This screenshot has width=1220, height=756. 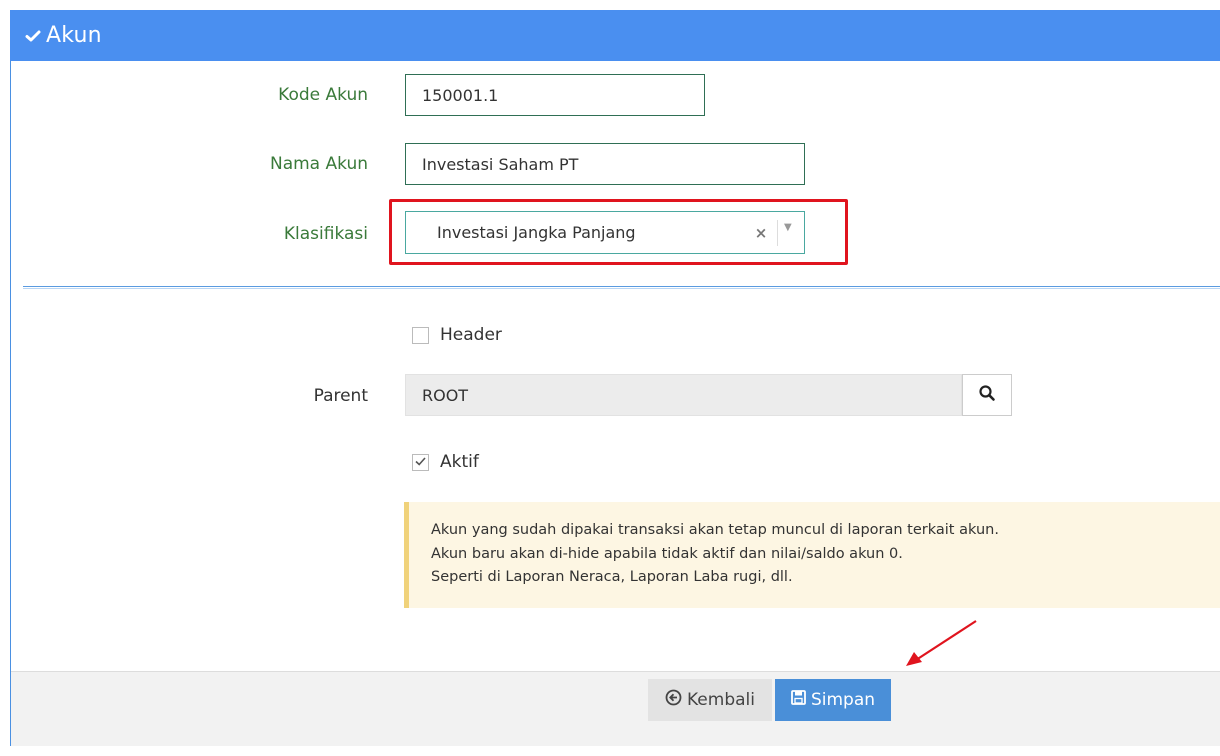 I want to click on save-button: Simpan, so click(x=833, y=700).